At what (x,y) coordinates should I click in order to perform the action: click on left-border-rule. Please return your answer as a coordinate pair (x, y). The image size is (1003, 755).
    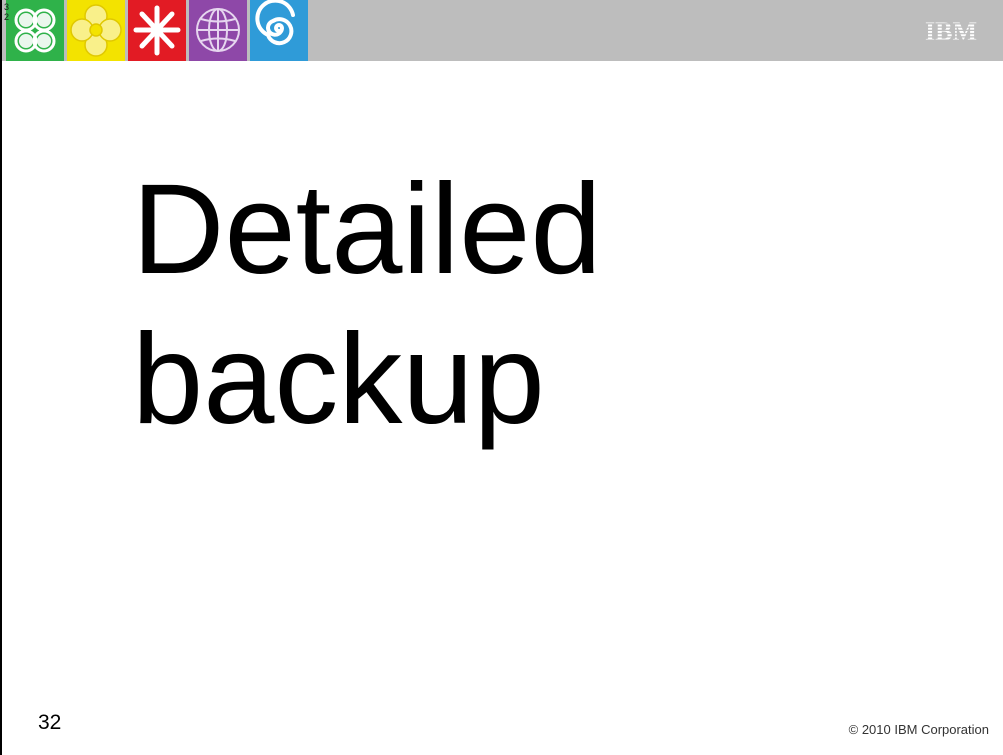
    Looking at the image, I should click on (1, 377).